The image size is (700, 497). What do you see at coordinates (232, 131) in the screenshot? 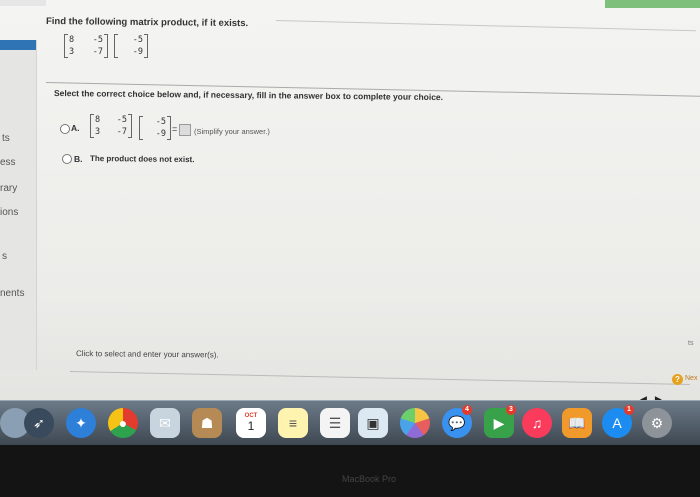
I see `simplify-hint: (Simplify your answer.)` at bounding box center [232, 131].